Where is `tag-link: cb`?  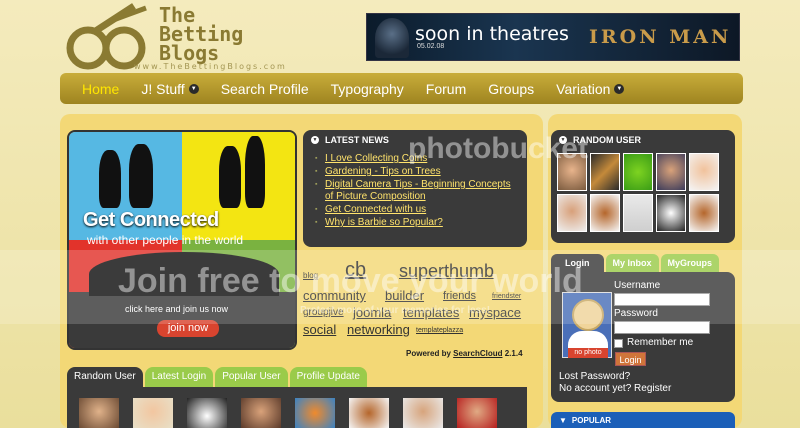 tag-link: cb is located at coordinates (355, 270).